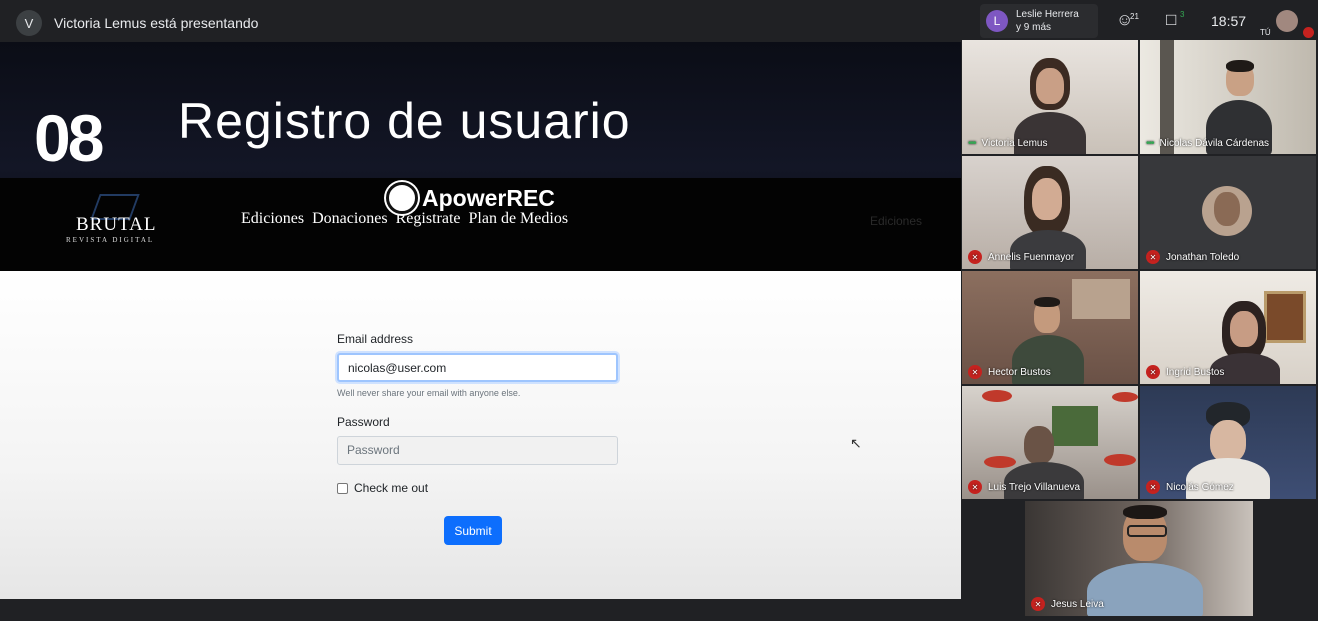  What do you see at coordinates (363, 422) in the screenshot?
I see `password-label: Password` at bounding box center [363, 422].